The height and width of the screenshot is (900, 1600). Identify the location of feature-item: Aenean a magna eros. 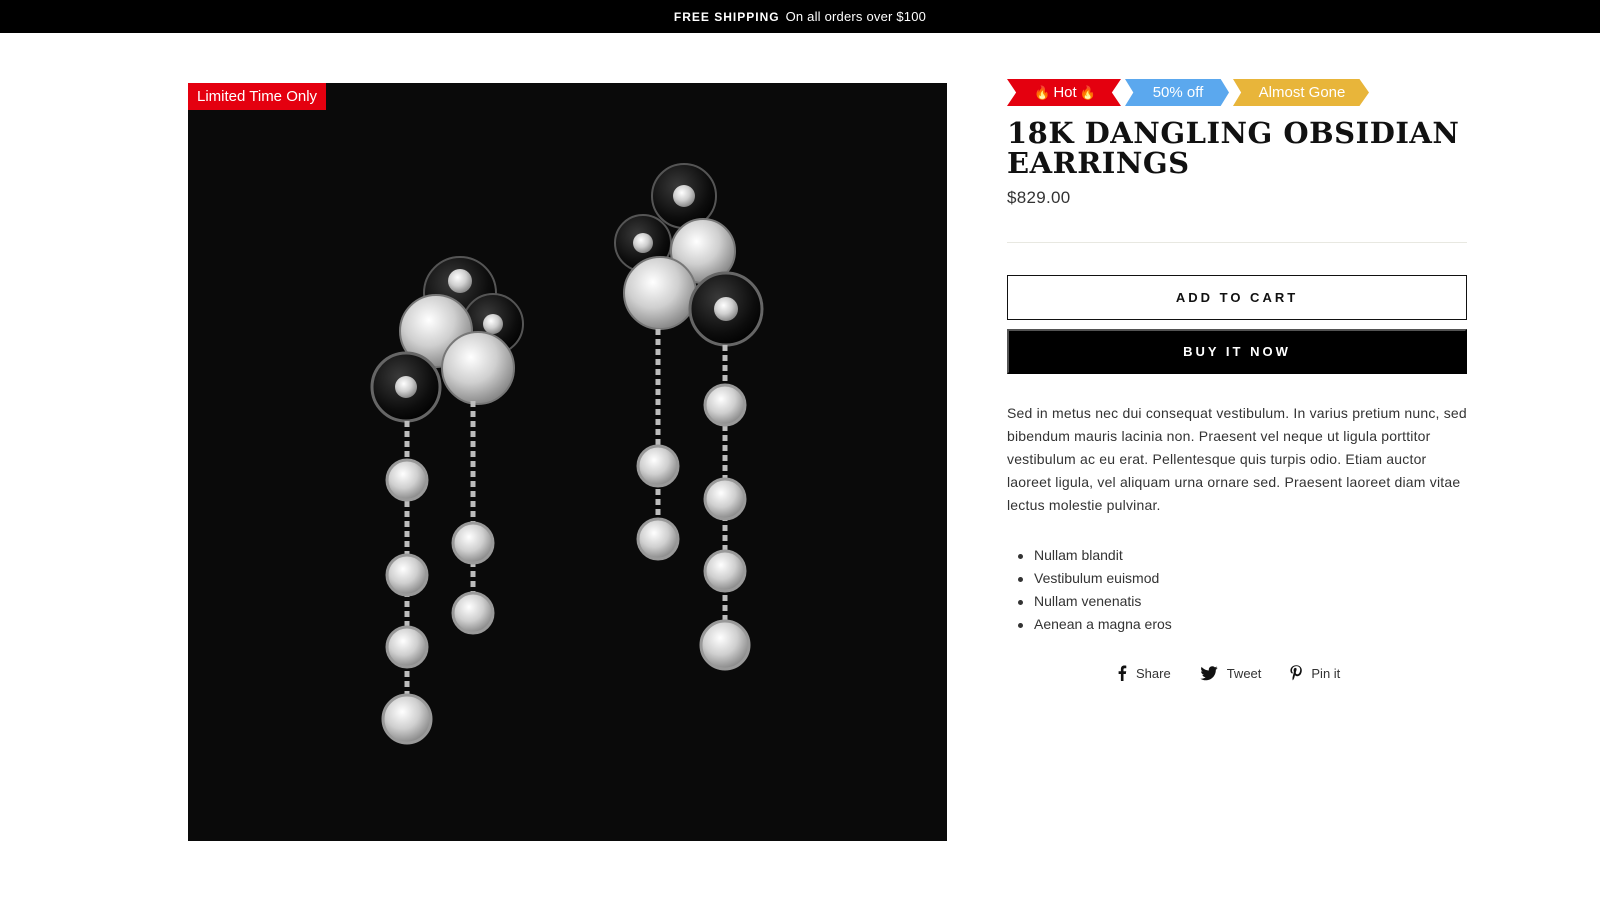
(1237, 624).